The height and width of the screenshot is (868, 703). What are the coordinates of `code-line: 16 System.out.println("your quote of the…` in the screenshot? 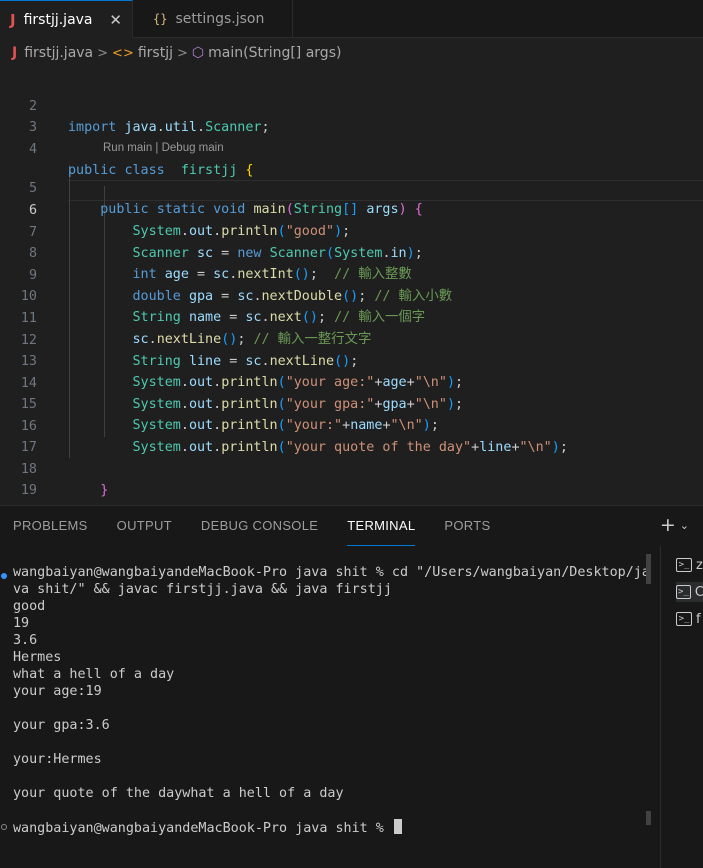 It's located at (294, 437).